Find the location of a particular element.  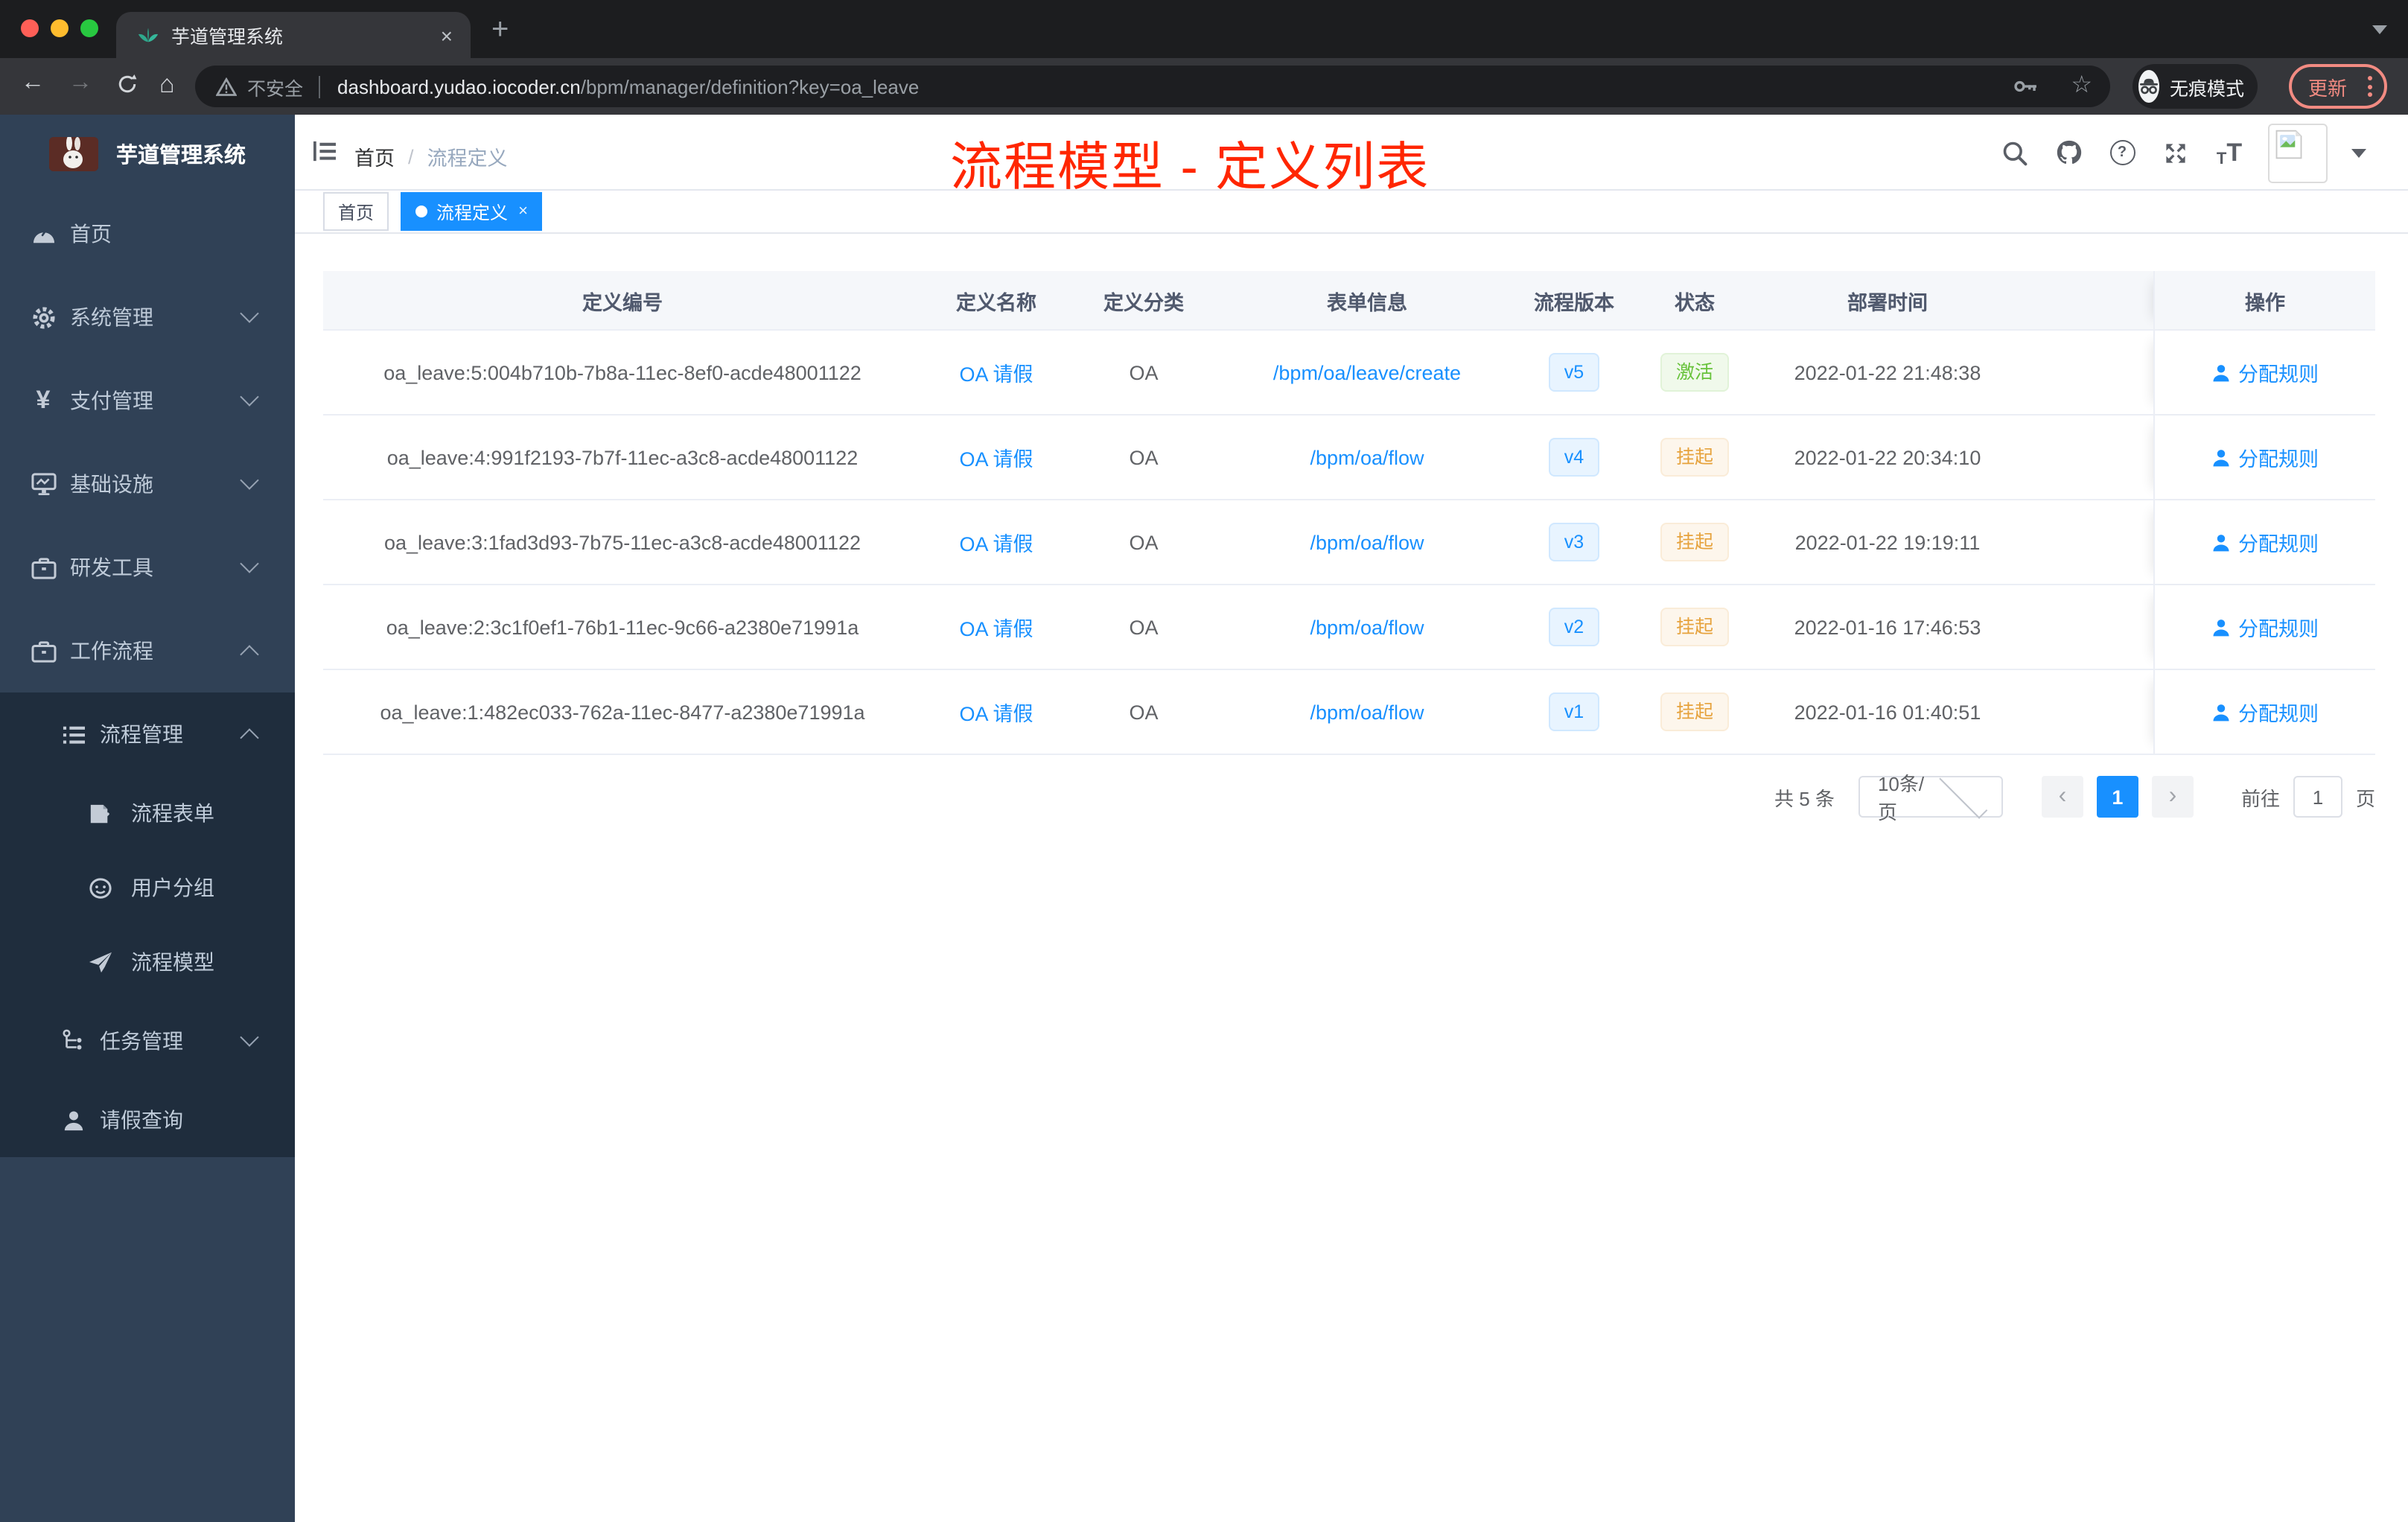

url-divider is located at coordinates (319, 86).